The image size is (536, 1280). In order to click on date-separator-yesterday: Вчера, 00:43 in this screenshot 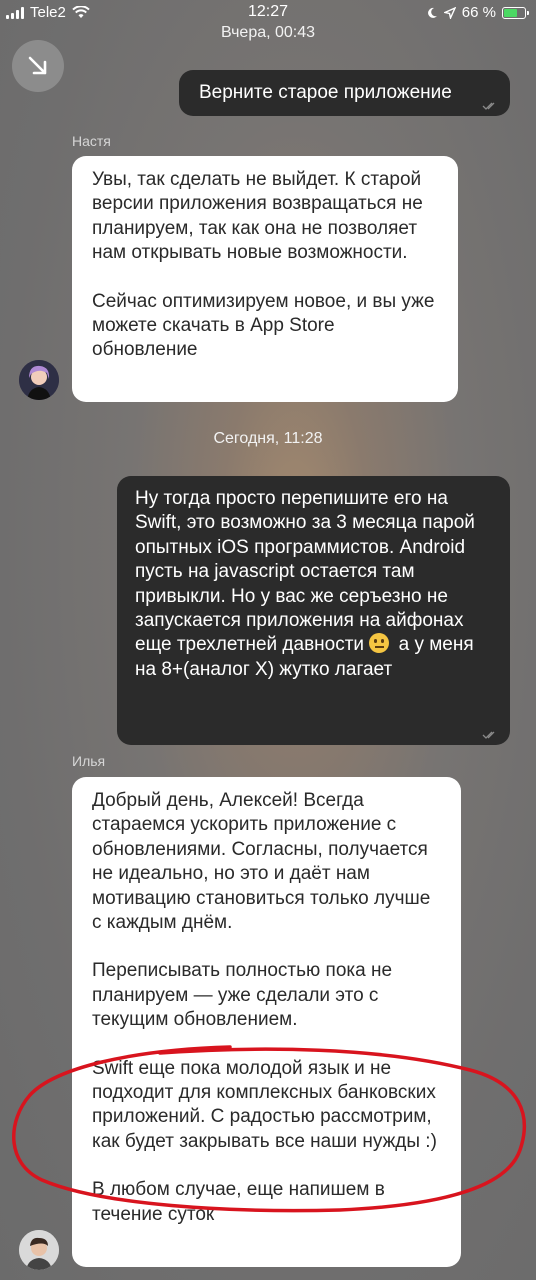, I will do `click(268, 32)`.